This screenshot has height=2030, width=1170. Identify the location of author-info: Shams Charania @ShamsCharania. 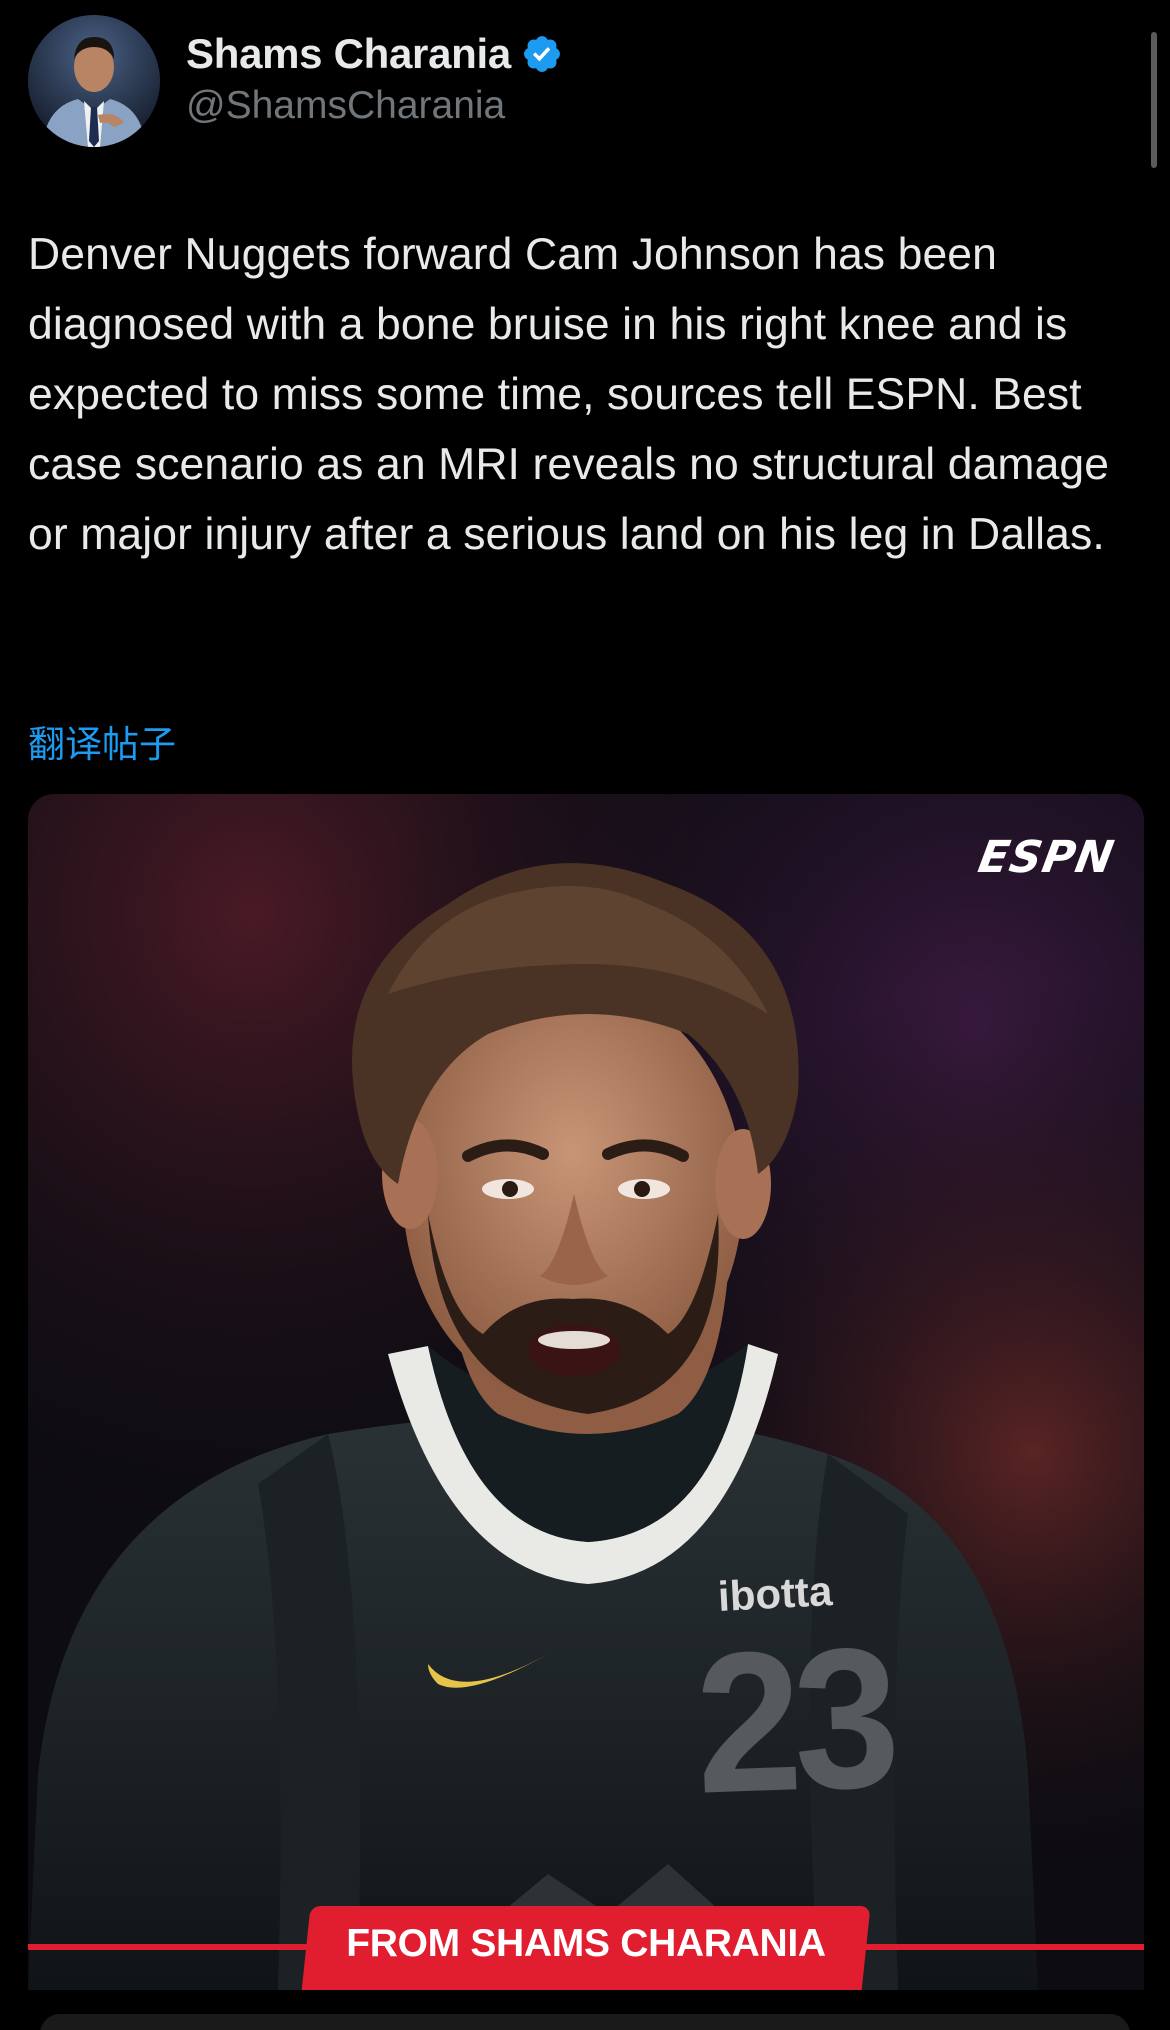
(374, 79).